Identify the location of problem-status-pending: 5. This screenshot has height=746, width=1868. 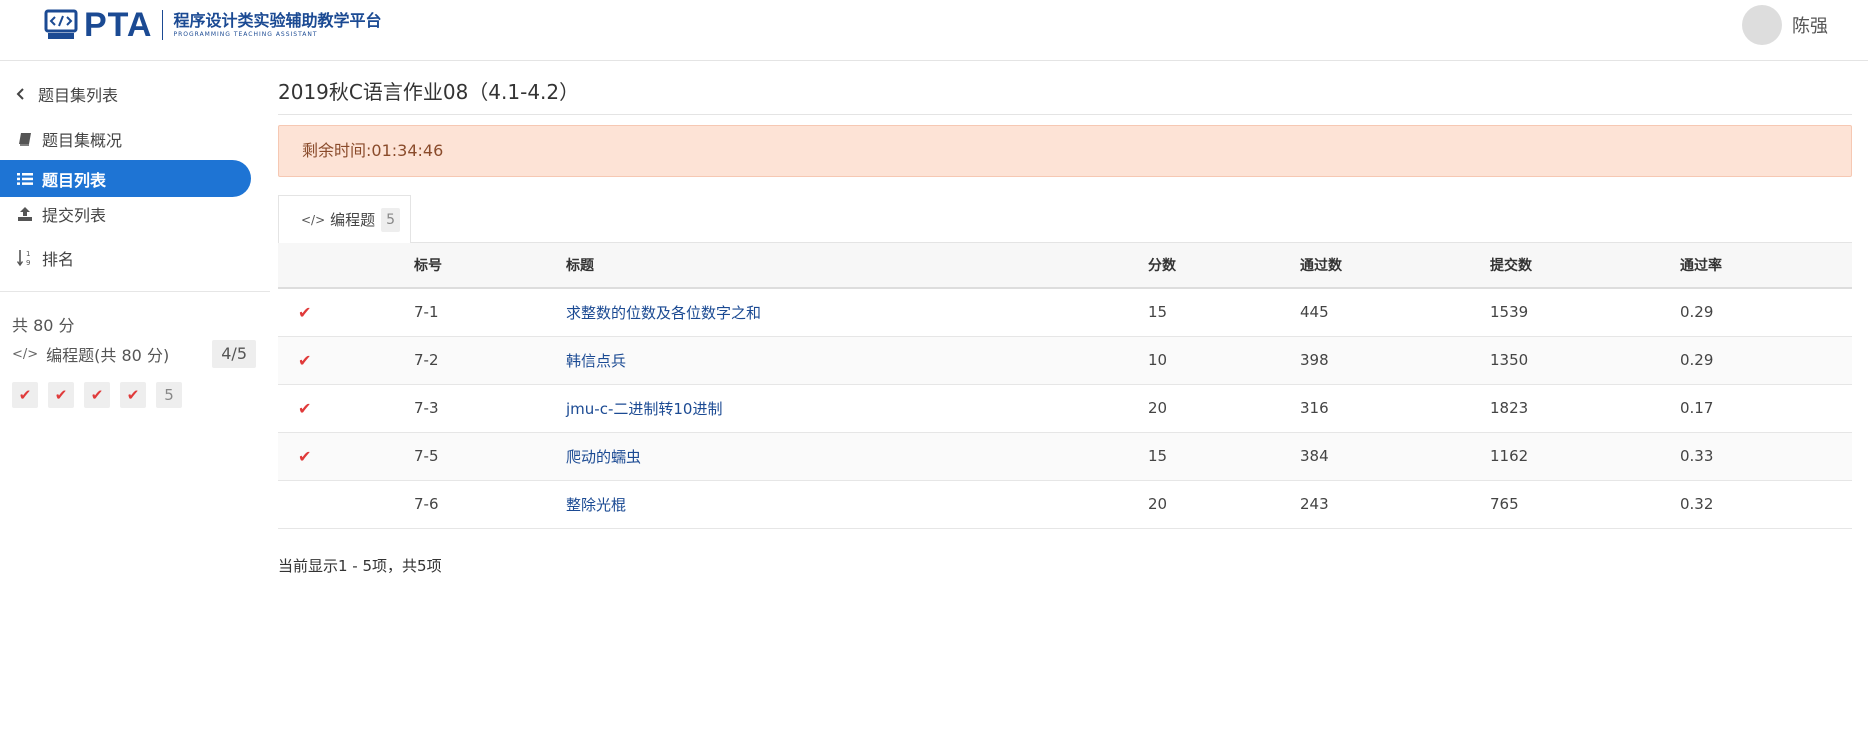
(169, 395).